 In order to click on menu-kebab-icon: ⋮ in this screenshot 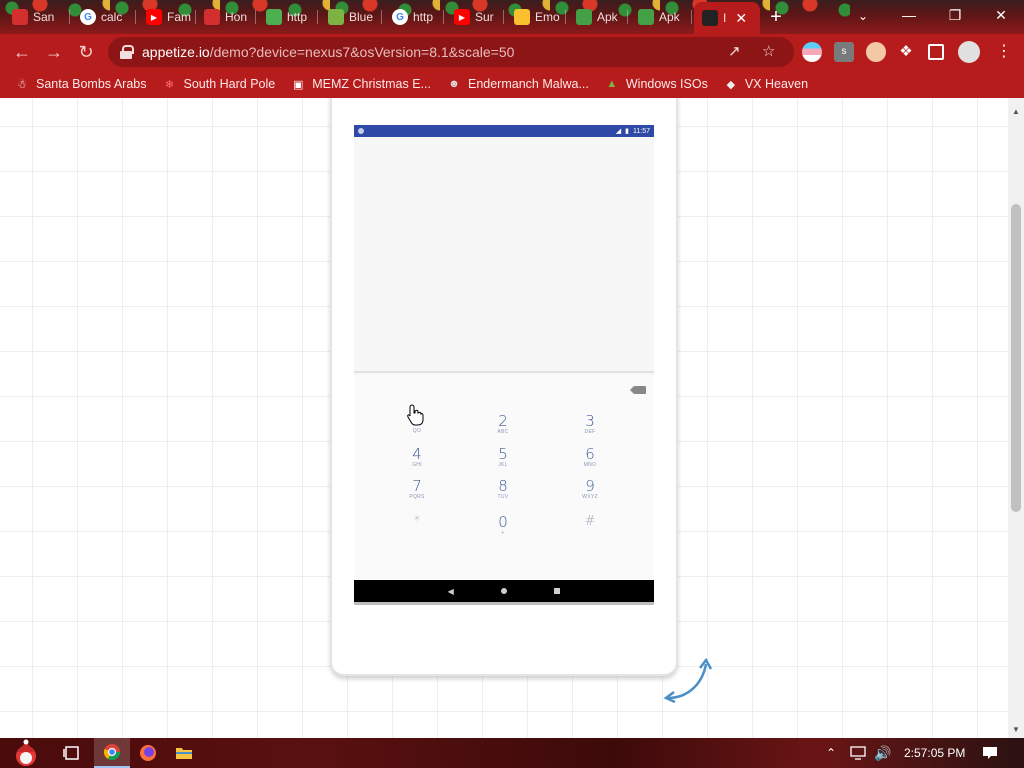, I will do `click(1004, 52)`.